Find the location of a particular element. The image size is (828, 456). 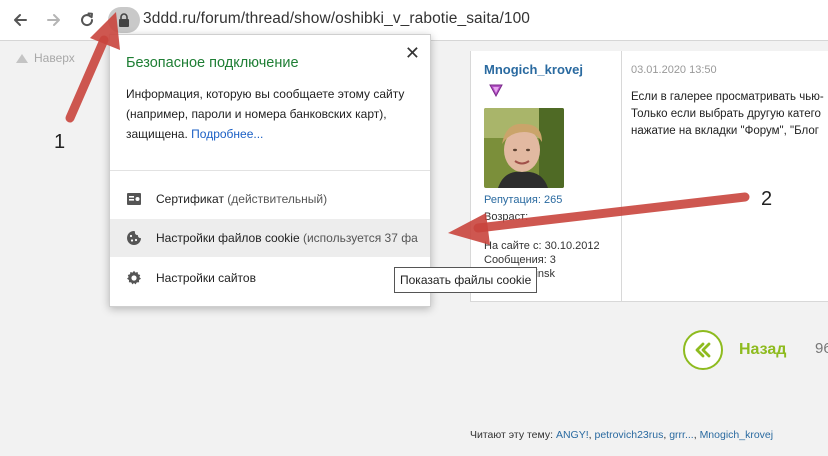

item-label: Сертификат is located at coordinates (190, 199).